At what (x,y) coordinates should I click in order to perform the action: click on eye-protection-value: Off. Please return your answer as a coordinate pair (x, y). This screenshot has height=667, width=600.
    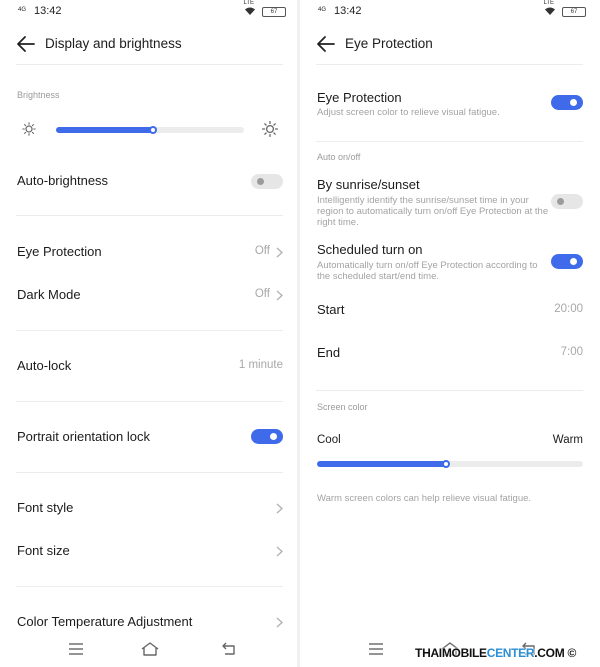
    Looking at the image, I should click on (262, 251).